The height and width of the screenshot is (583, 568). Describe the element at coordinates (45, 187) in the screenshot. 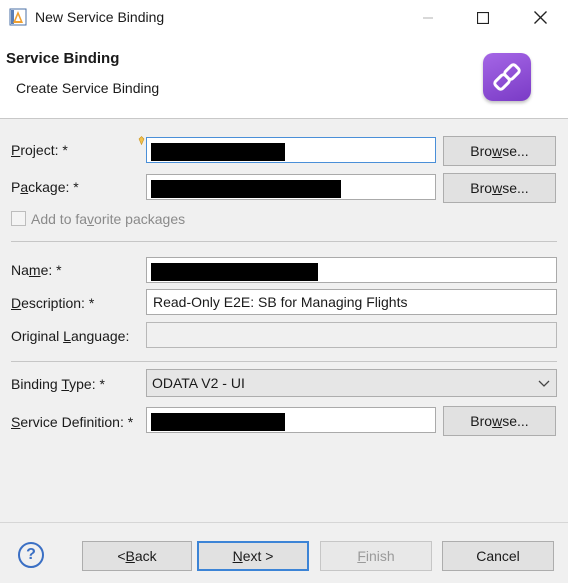

I see `package-label: Package: *` at that location.